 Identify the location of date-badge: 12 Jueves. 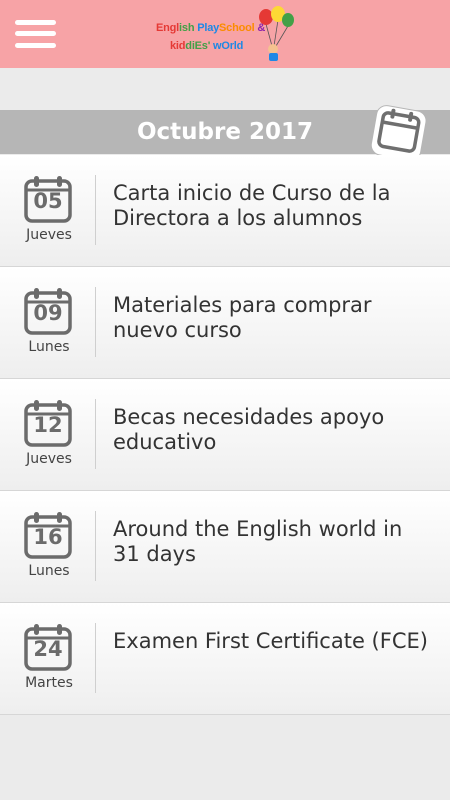
(49, 435).